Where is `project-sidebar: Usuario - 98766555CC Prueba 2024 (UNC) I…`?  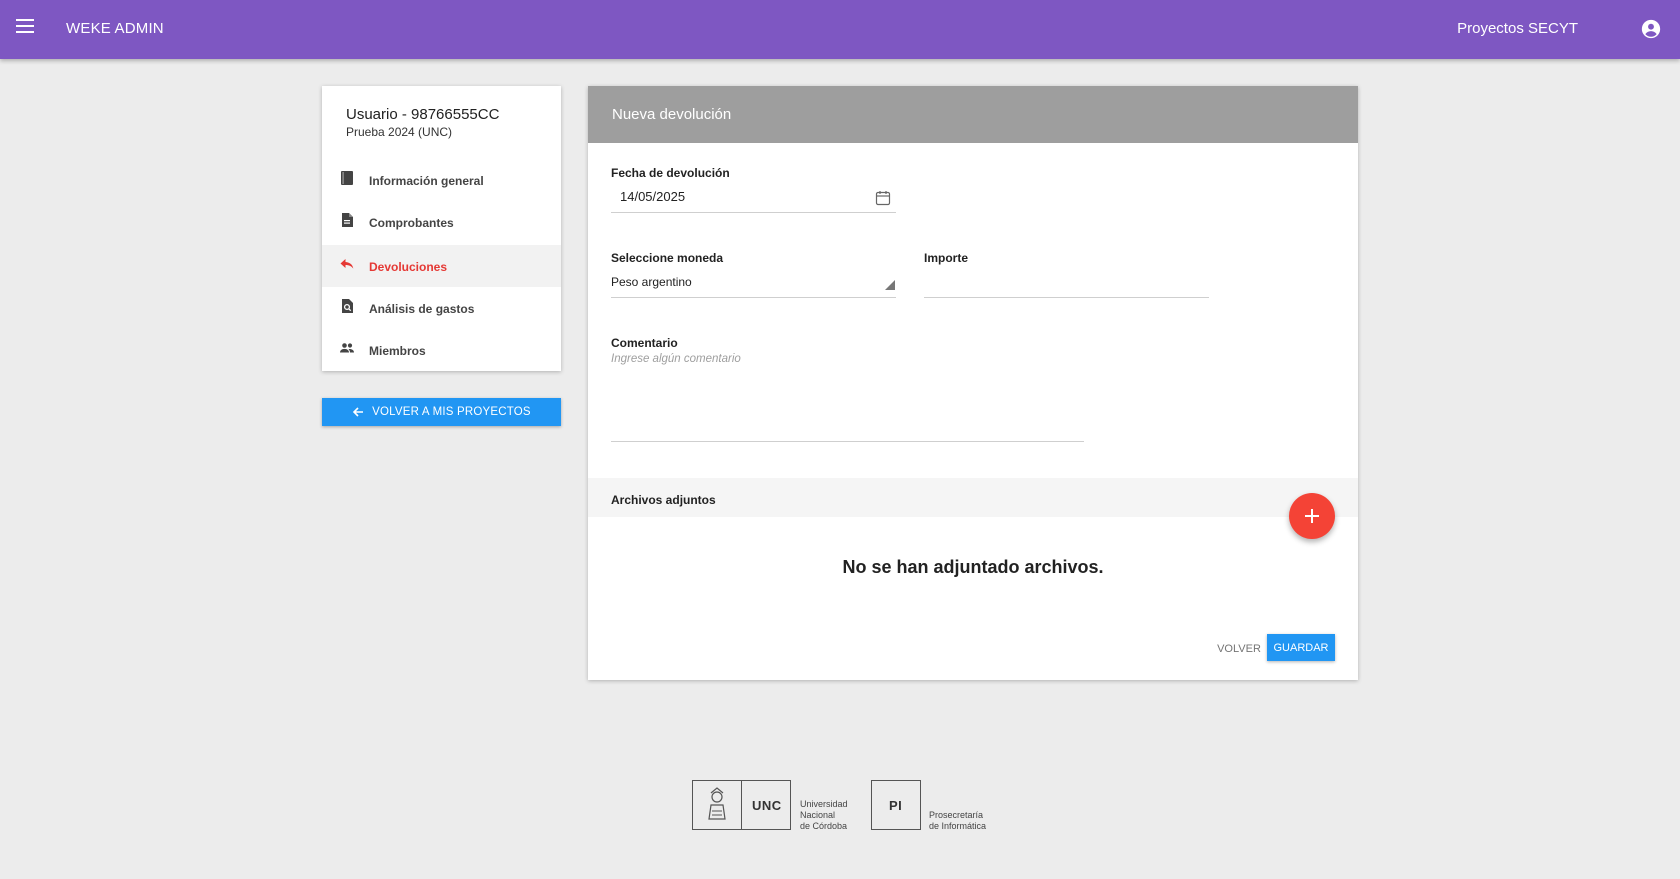 project-sidebar: Usuario - 98766555CC Prueba 2024 (UNC) I… is located at coordinates (441, 228).